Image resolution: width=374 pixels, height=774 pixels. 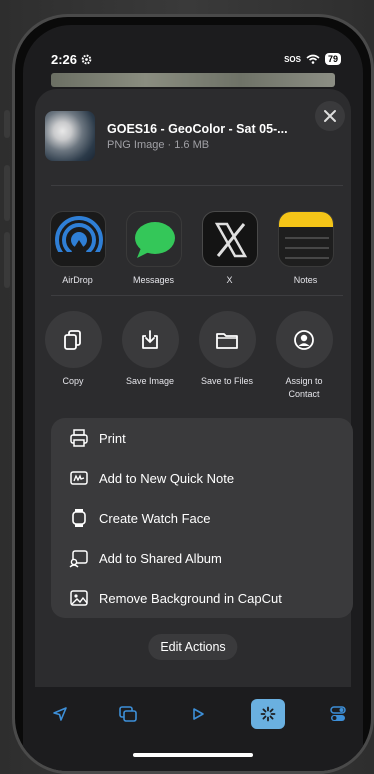 I want to click on list-item-label: Create Watch Face, so click(x=155, y=518).